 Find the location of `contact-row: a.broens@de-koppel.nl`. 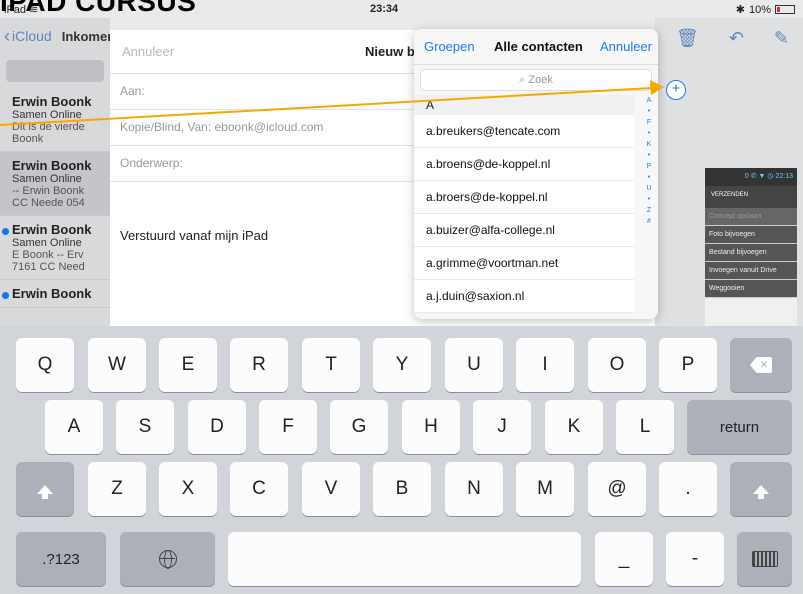

contact-row: a.broens@de-koppel.nl is located at coordinates (524, 164).